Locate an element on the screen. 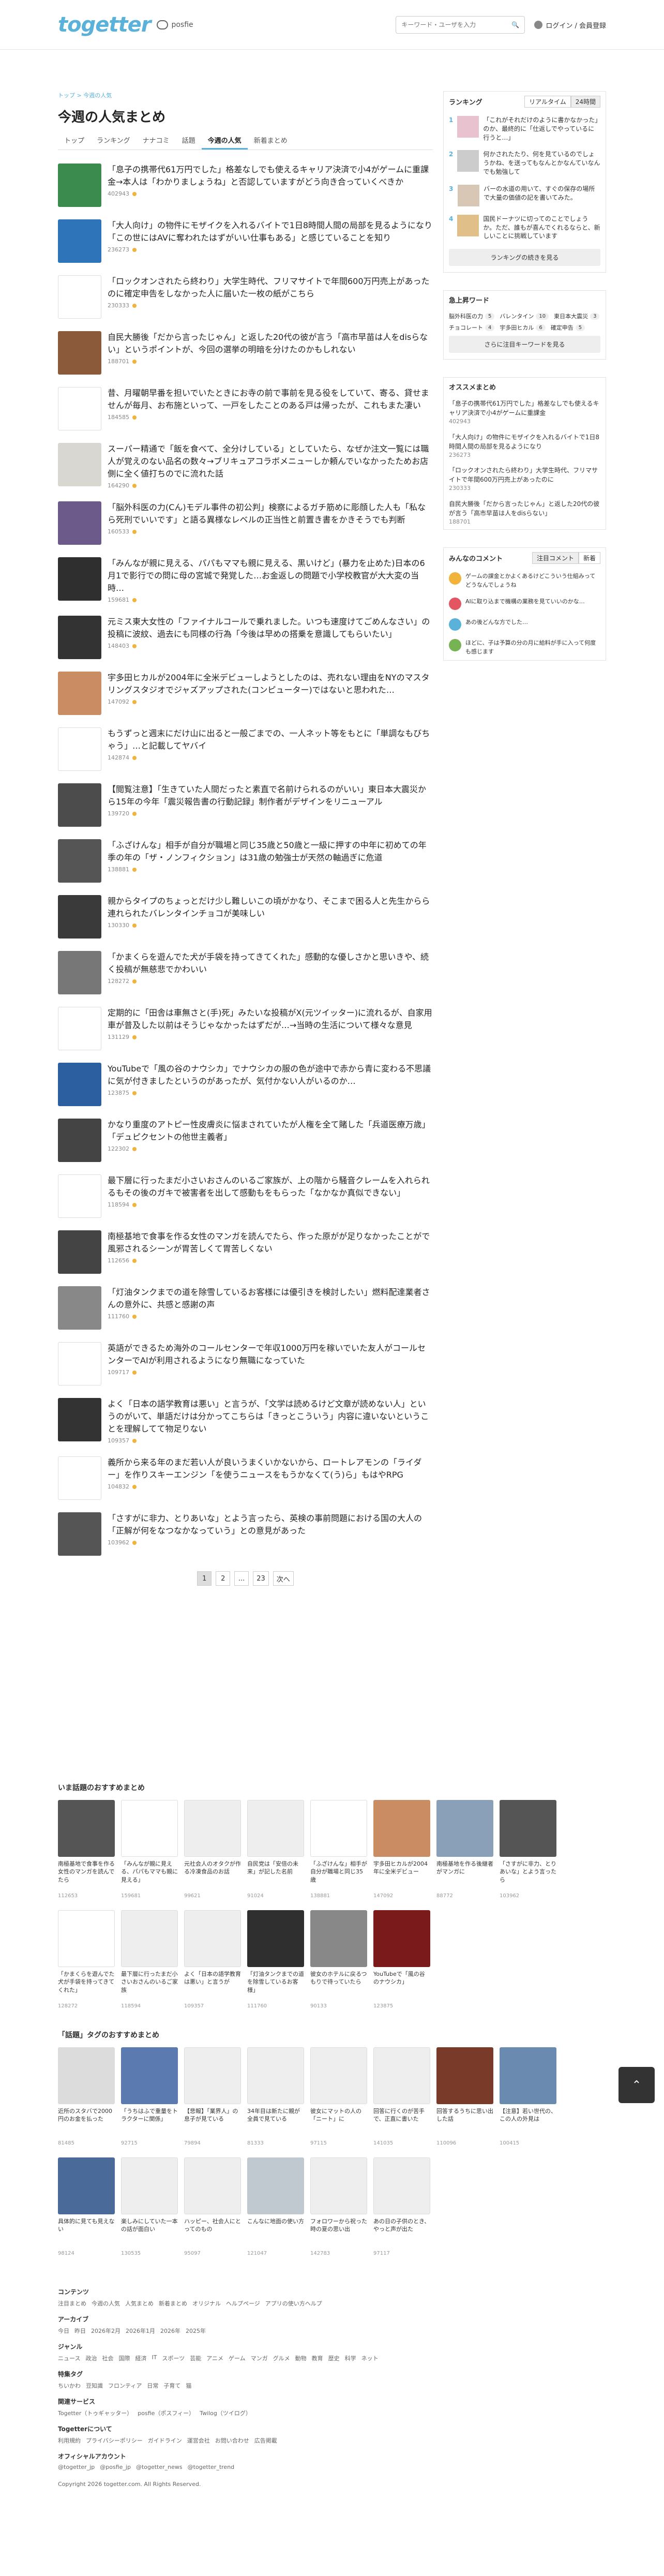  ranking-more-button: ランキングの続きを見る is located at coordinates (524, 257).